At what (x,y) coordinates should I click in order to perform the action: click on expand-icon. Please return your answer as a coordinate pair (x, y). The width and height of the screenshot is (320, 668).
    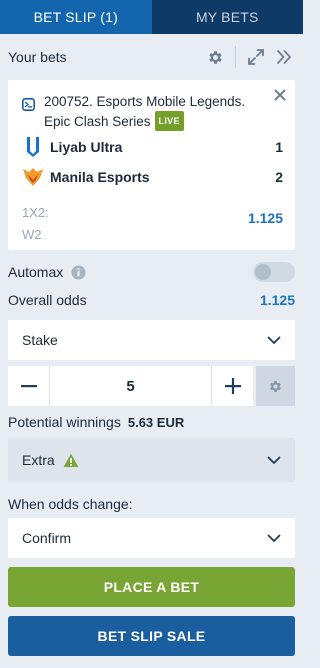
    Looking at the image, I should click on (256, 57).